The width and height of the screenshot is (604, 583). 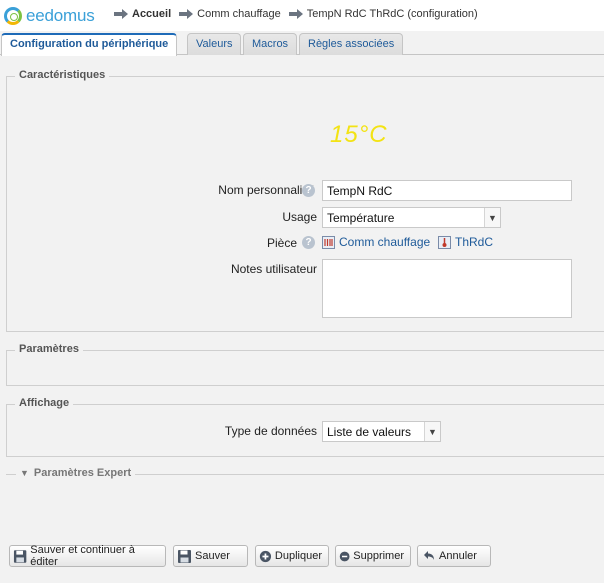 What do you see at coordinates (373, 556) in the screenshot?
I see `delete-button: Supprimer` at bounding box center [373, 556].